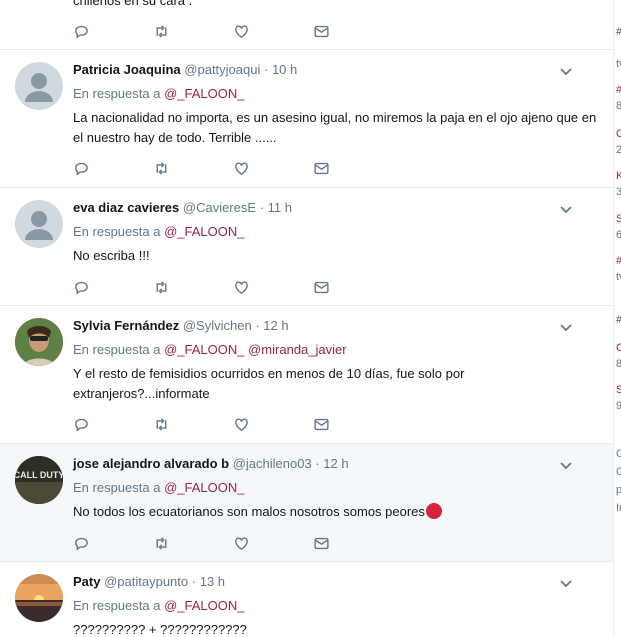 This screenshot has width=621, height=637. I want to click on author-handle: @pattyjoaqui, so click(222, 69).